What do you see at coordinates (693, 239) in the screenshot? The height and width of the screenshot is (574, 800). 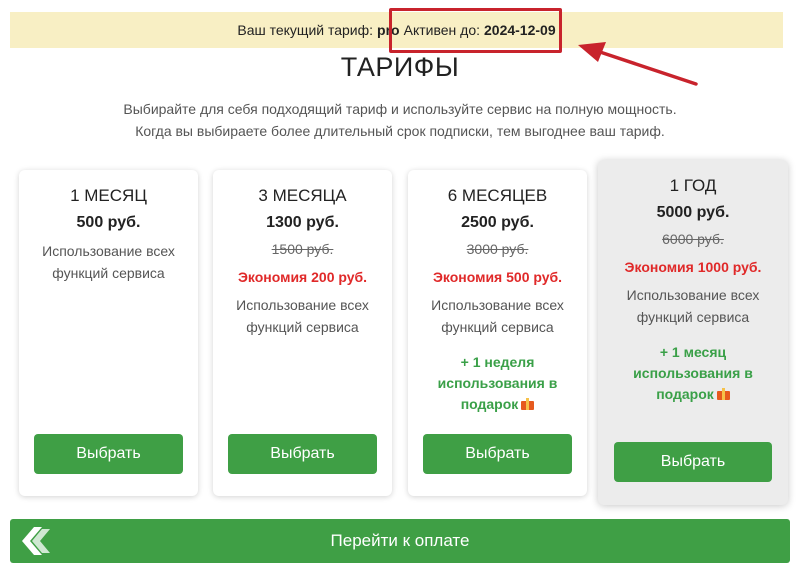 I see `plan-old-price: 6000 руб.` at bounding box center [693, 239].